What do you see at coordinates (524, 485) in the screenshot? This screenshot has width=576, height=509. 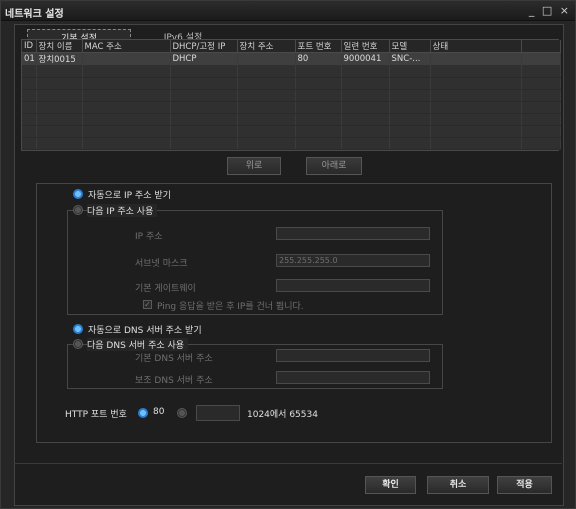 I see `apply-button: 적용` at bounding box center [524, 485].